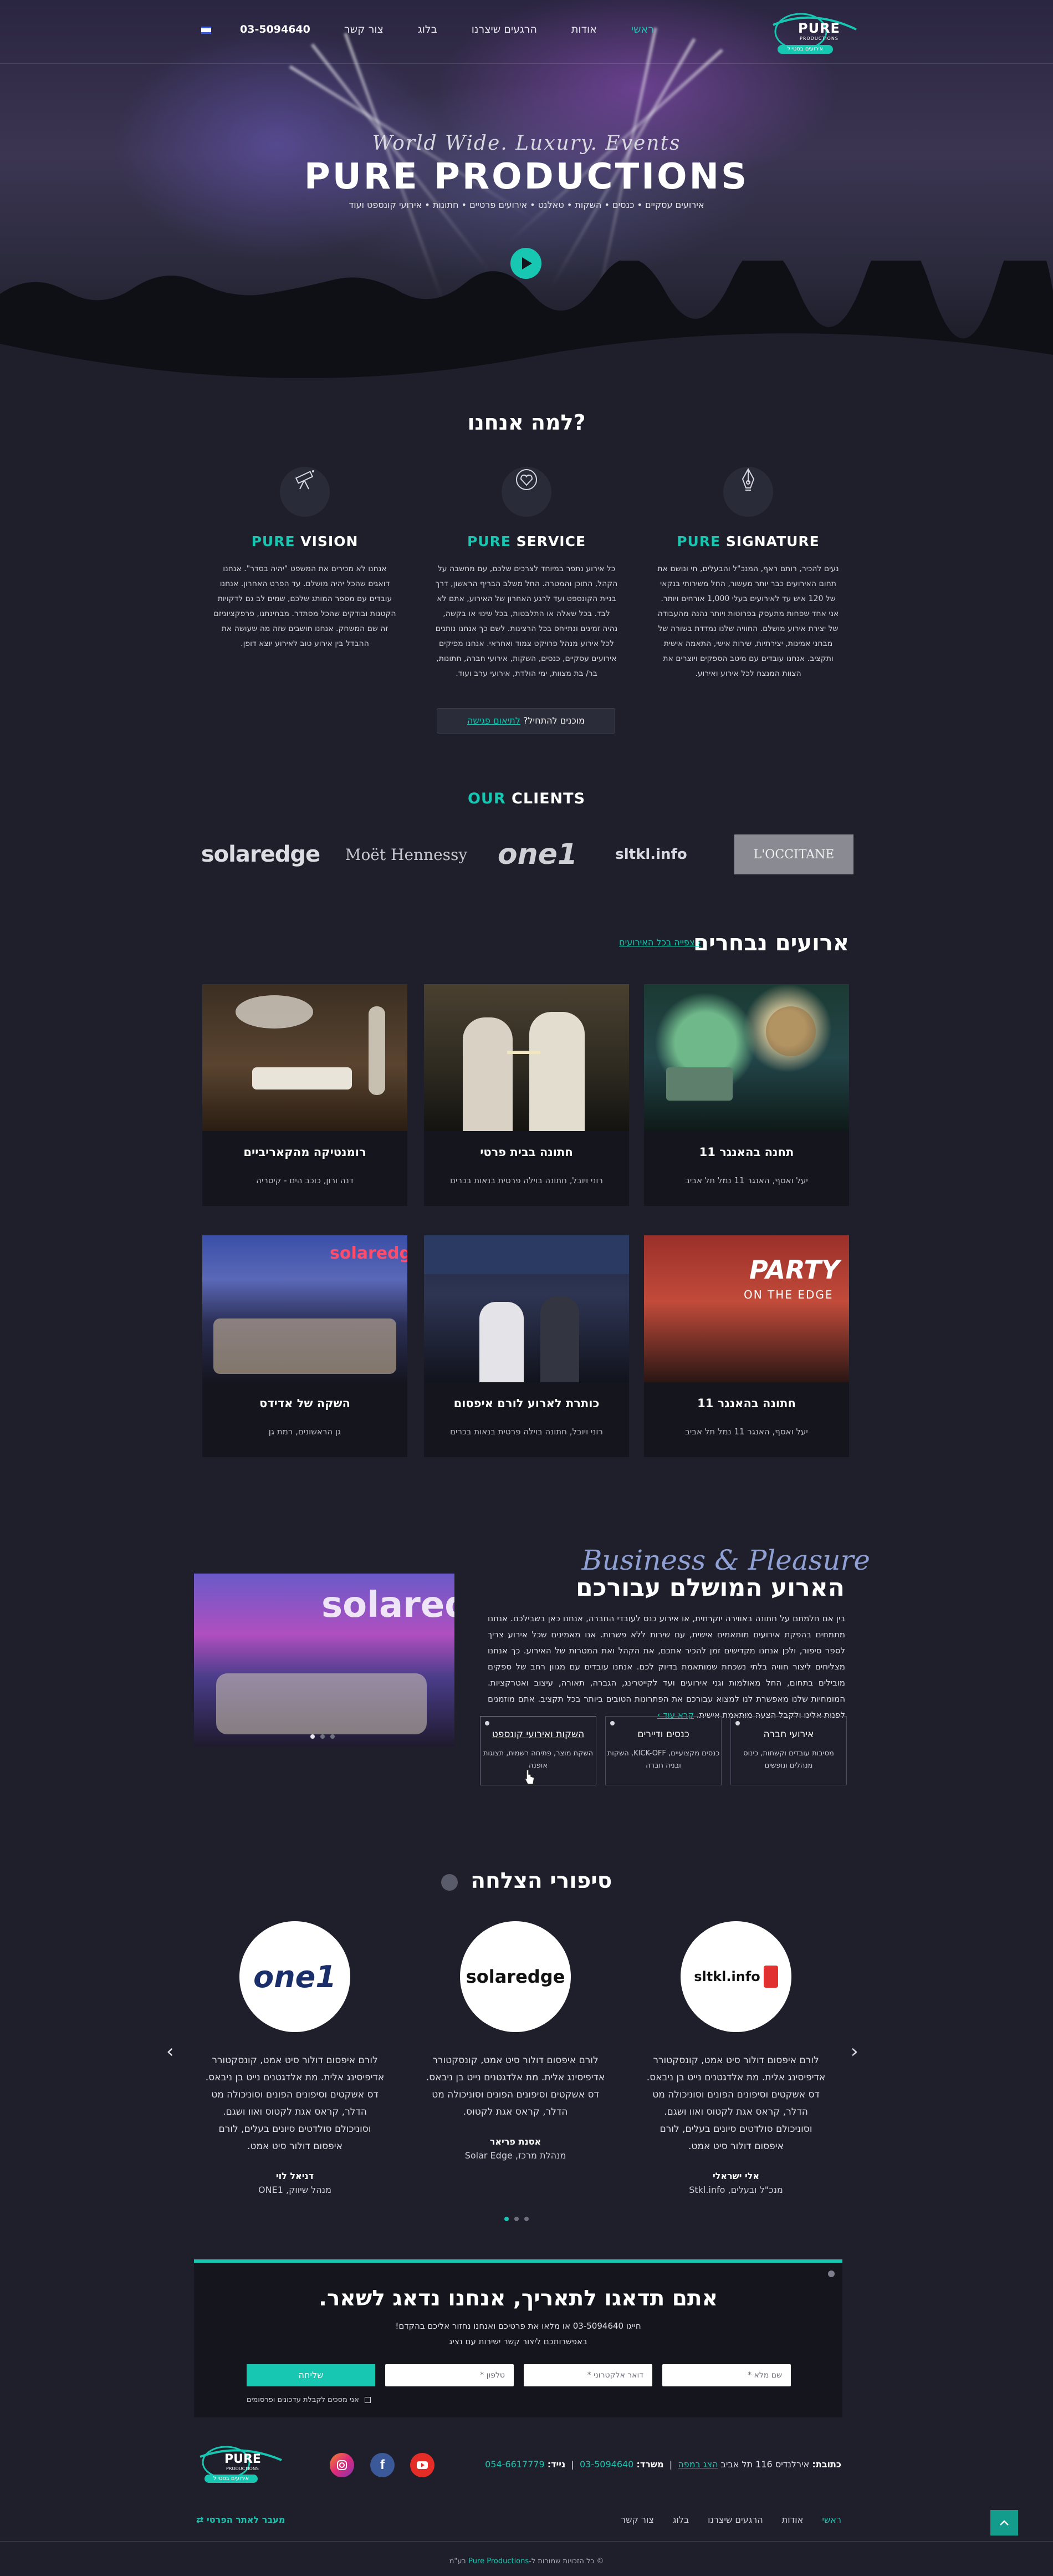 This screenshot has height=2576, width=1053. I want to click on nav-contact: צור קשר, so click(364, 29).